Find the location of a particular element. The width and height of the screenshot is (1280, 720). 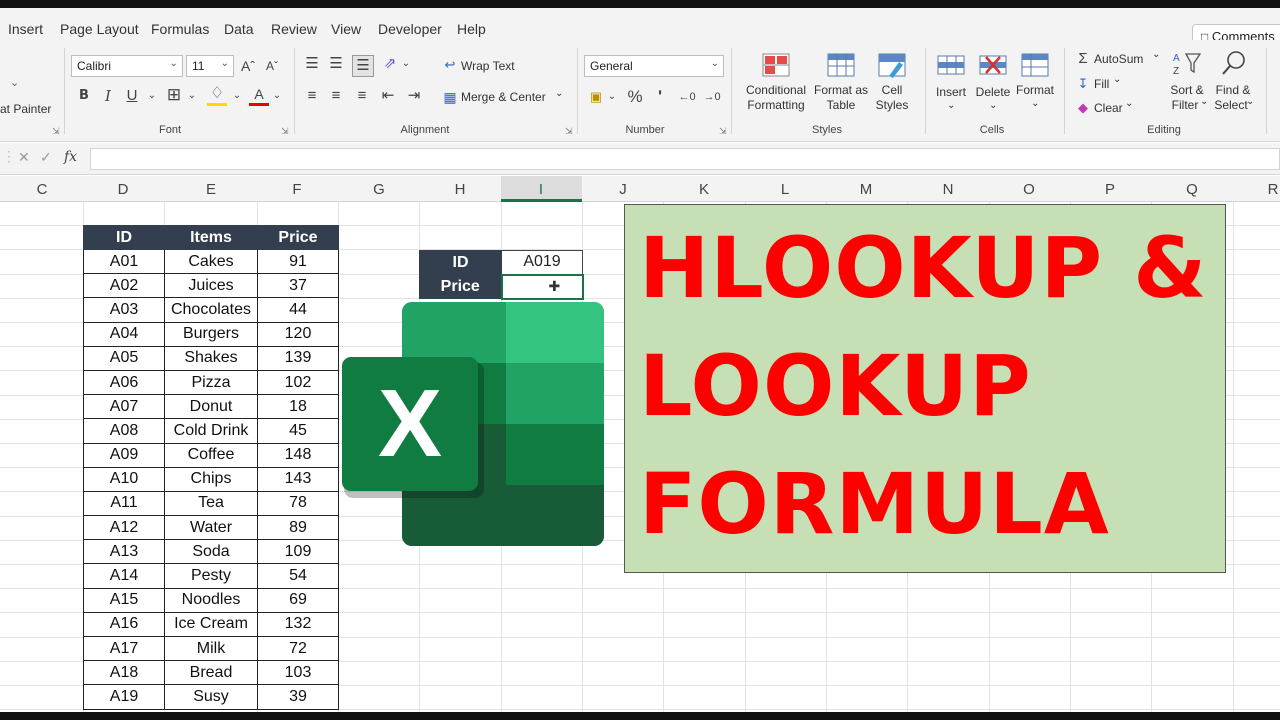

wrap-text-button: Wrap Text is located at coordinates (488, 66).